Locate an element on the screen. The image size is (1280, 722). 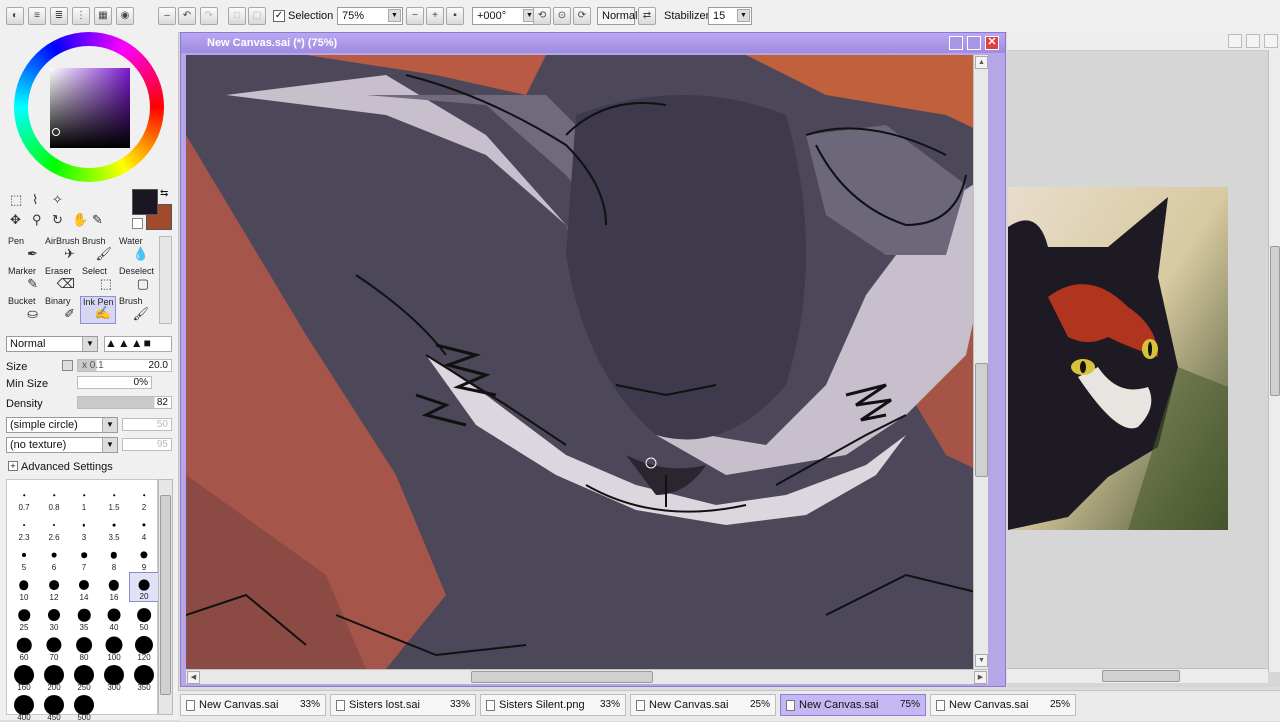
brush-size-option: 10 is located at coordinates (24, 587).